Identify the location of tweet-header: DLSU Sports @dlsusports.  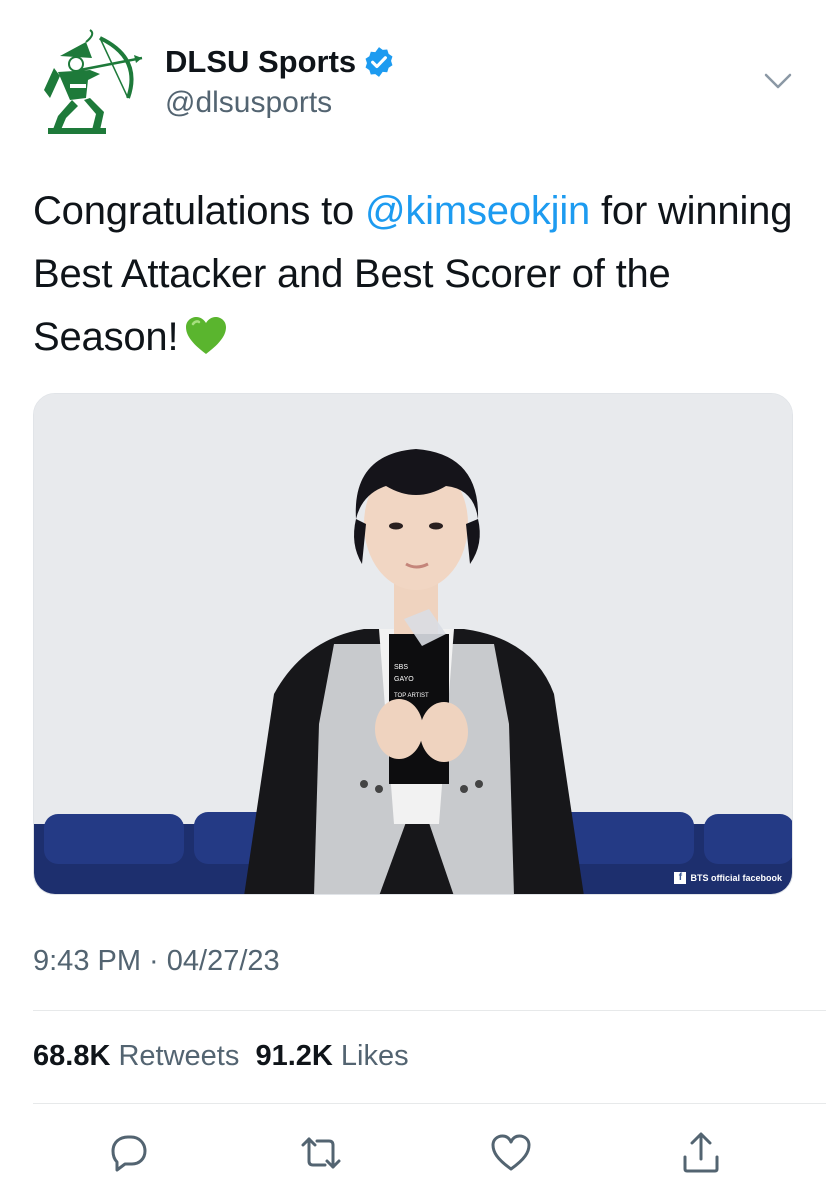
(413, 75).